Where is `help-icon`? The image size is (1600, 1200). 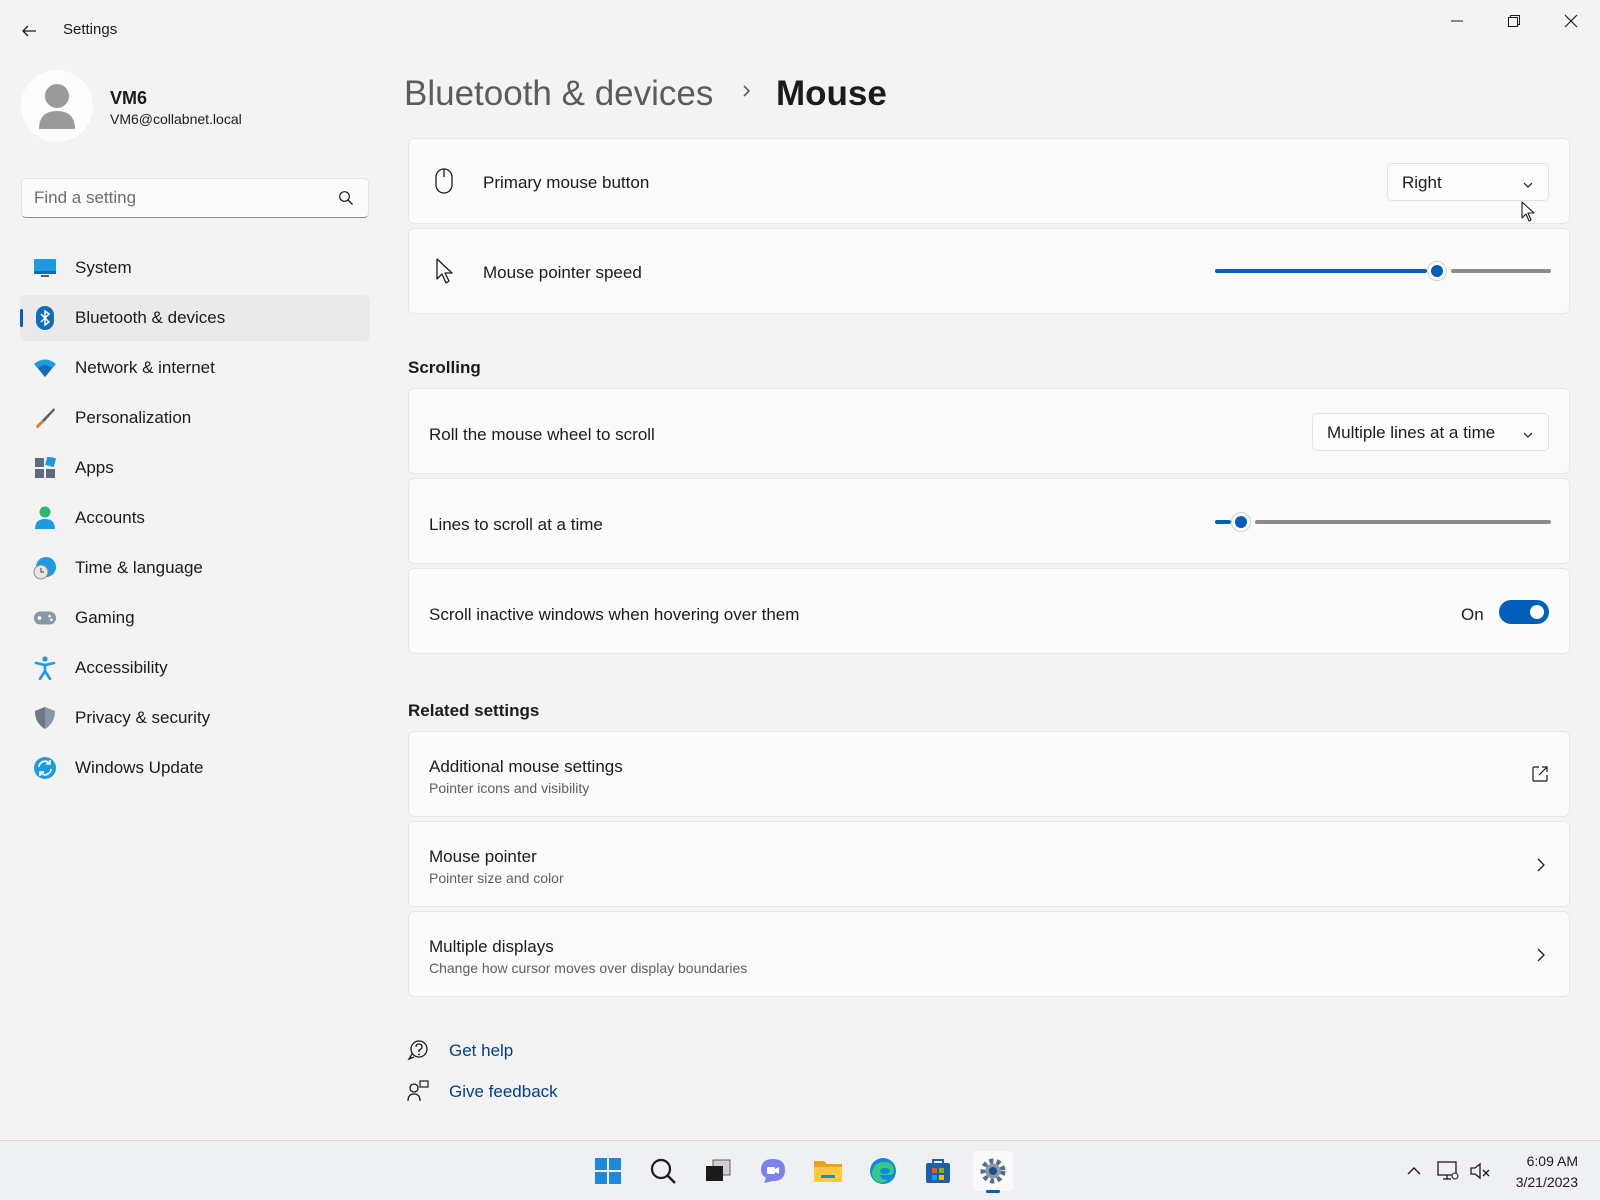
help-icon is located at coordinates (418, 1050).